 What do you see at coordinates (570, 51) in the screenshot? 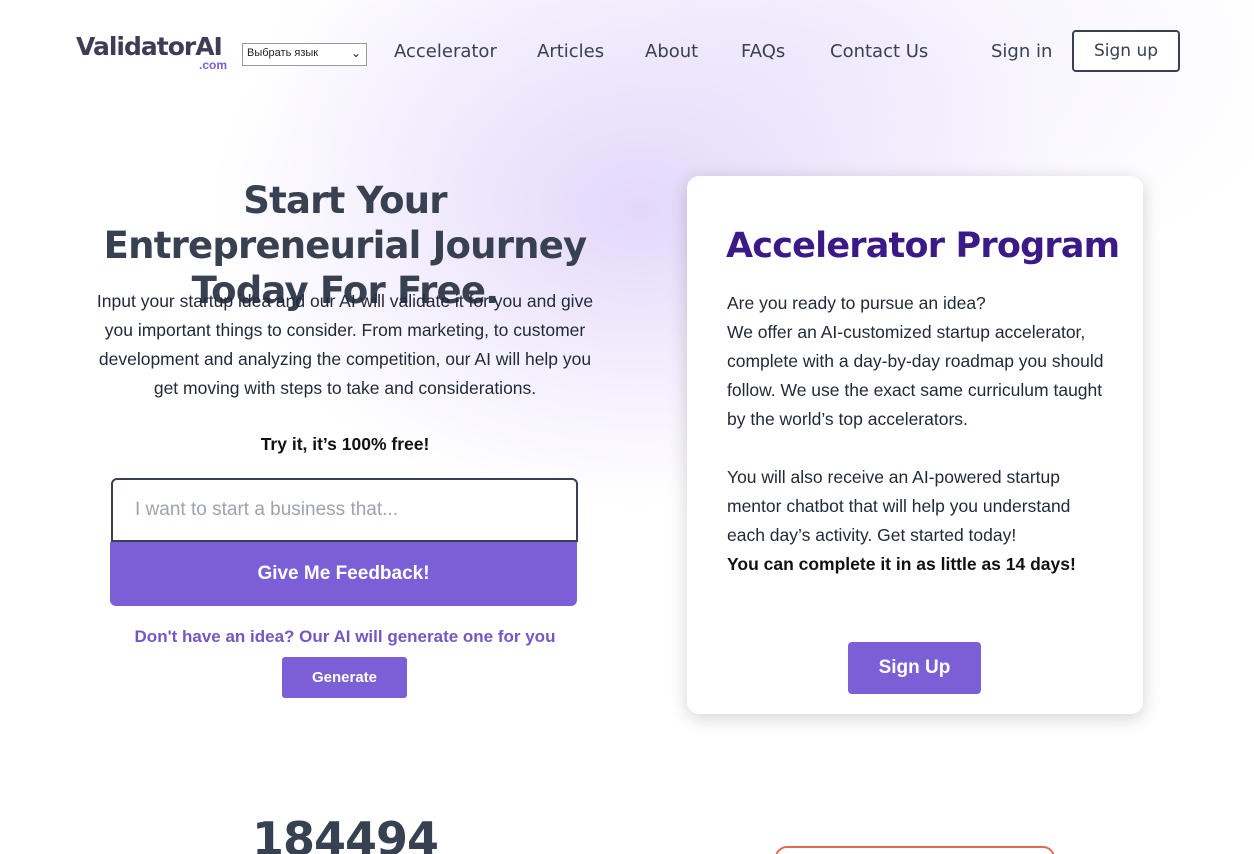
I see `nav-articles: Articles` at bounding box center [570, 51].